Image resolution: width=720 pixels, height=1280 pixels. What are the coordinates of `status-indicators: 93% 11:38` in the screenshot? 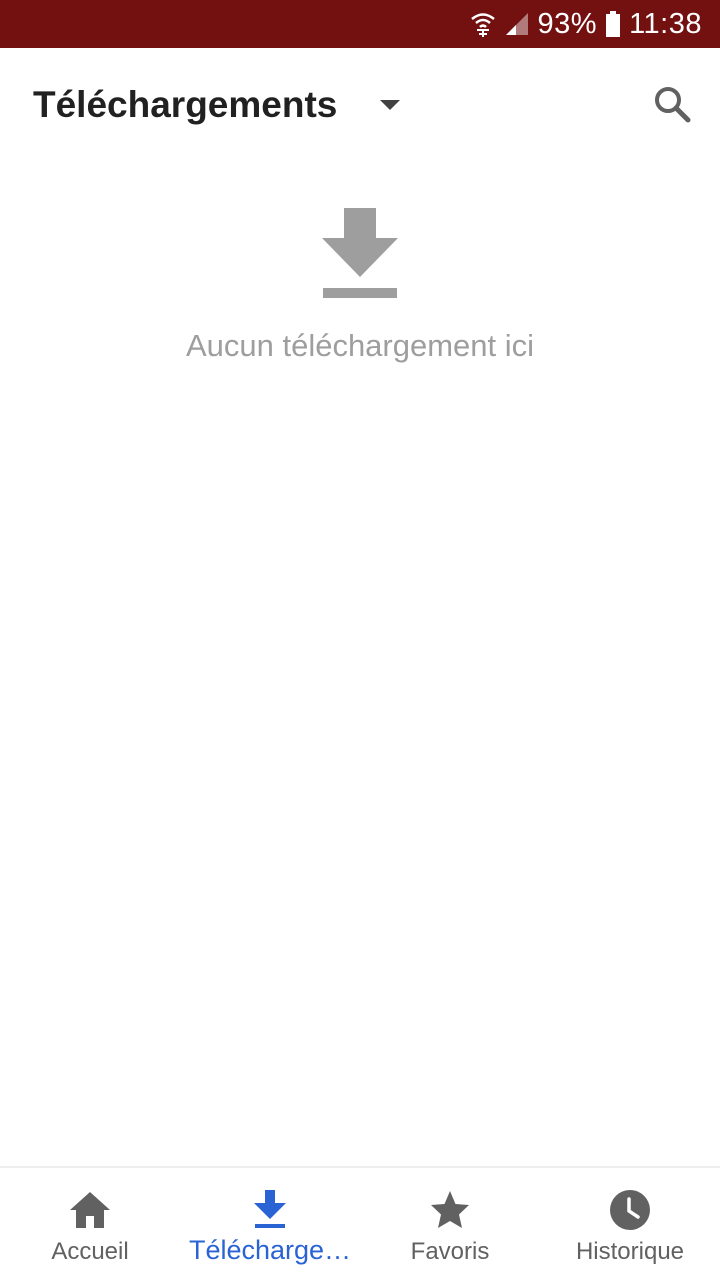 It's located at (586, 24).